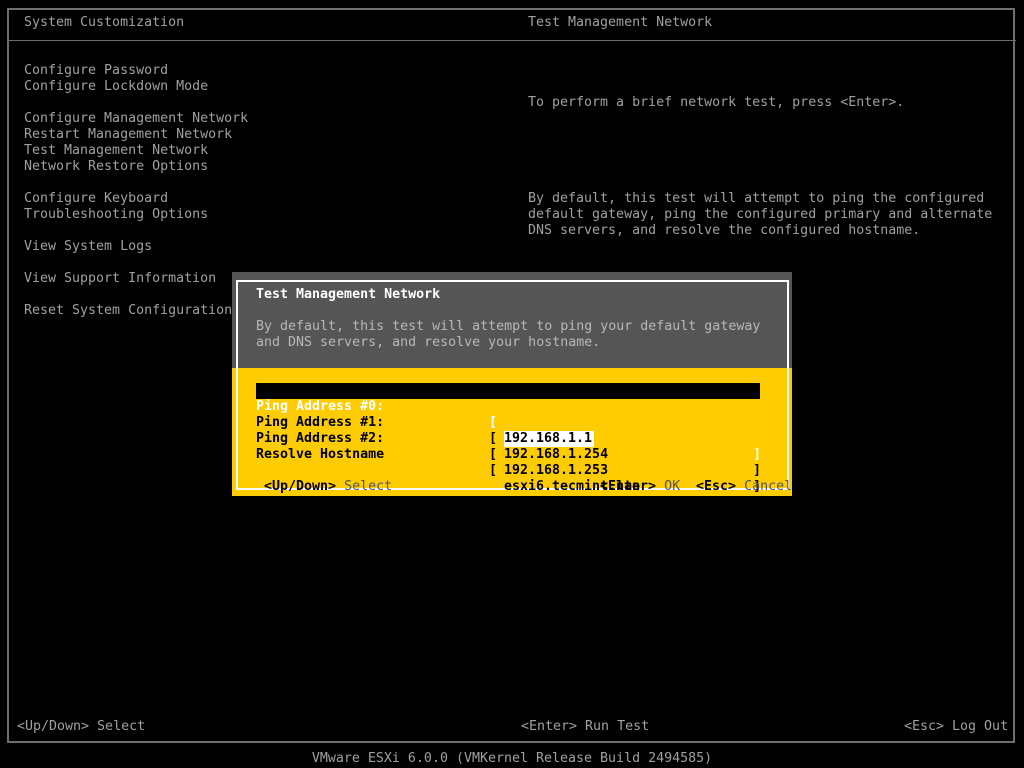  Describe the element at coordinates (348, 294) in the screenshot. I see `dialog-title: Test Management Network` at that location.